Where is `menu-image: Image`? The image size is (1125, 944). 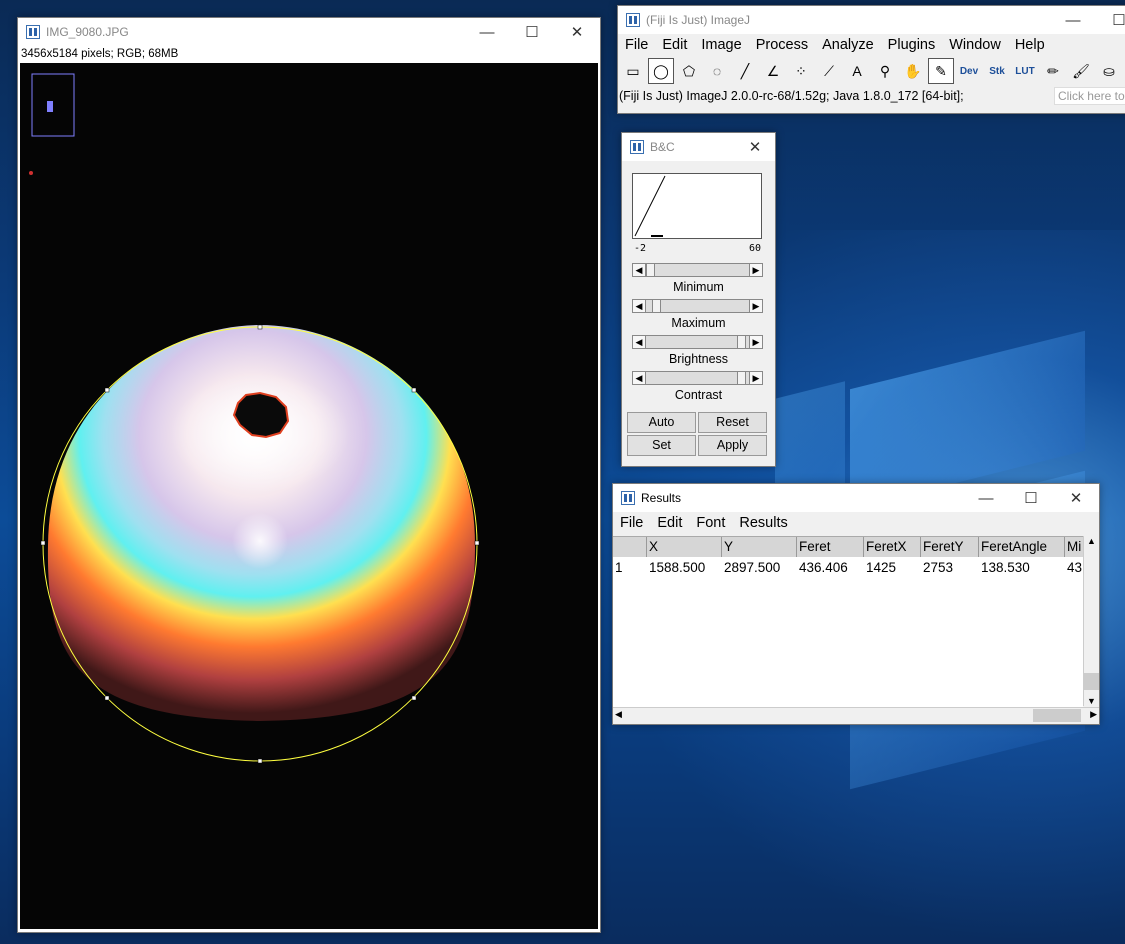
menu-image: Image is located at coordinates (721, 45).